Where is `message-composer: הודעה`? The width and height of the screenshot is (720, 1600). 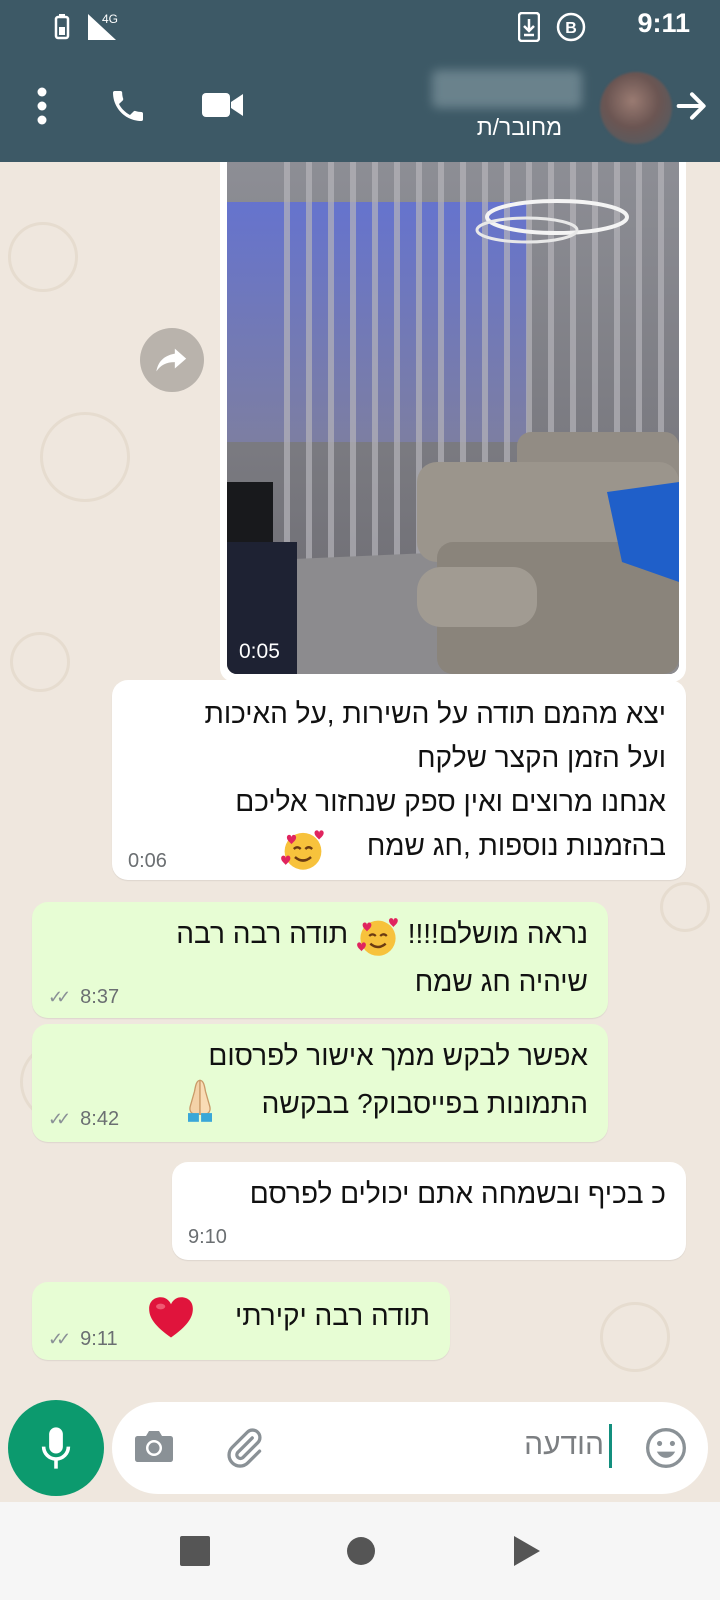 message-composer: הודעה is located at coordinates (410, 1448).